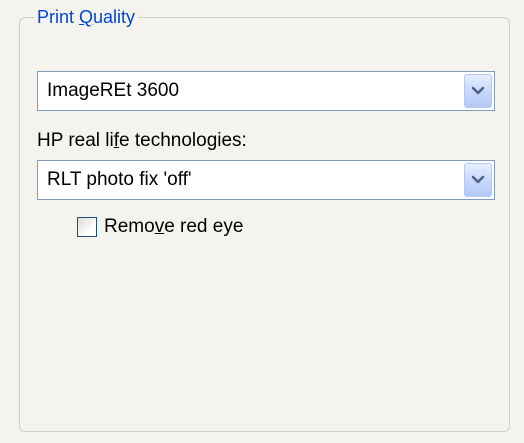  What do you see at coordinates (75, 140) in the screenshot?
I see `hp-real-life-label-prefix: HP real li` at bounding box center [75, 140].